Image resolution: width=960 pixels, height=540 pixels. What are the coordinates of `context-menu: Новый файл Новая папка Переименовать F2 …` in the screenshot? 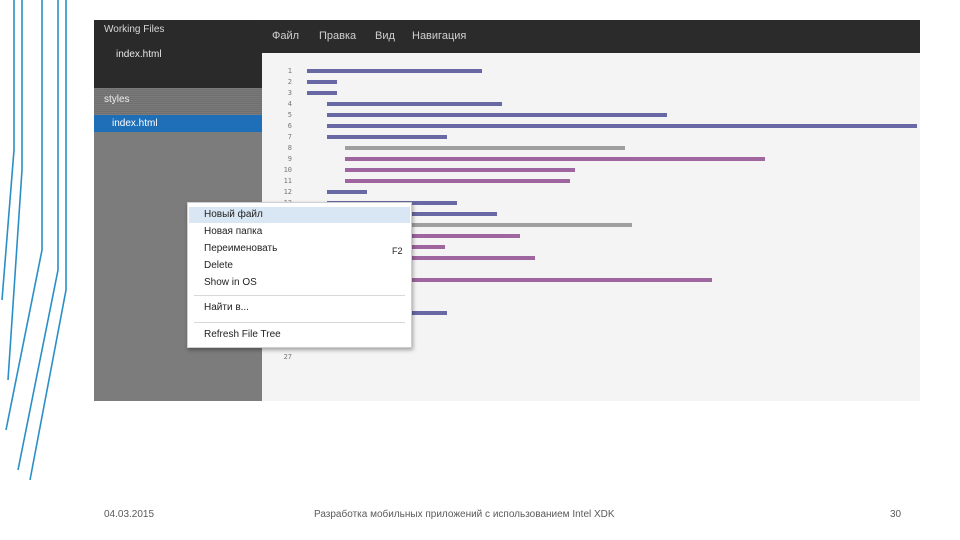 It's located at (299, 275).